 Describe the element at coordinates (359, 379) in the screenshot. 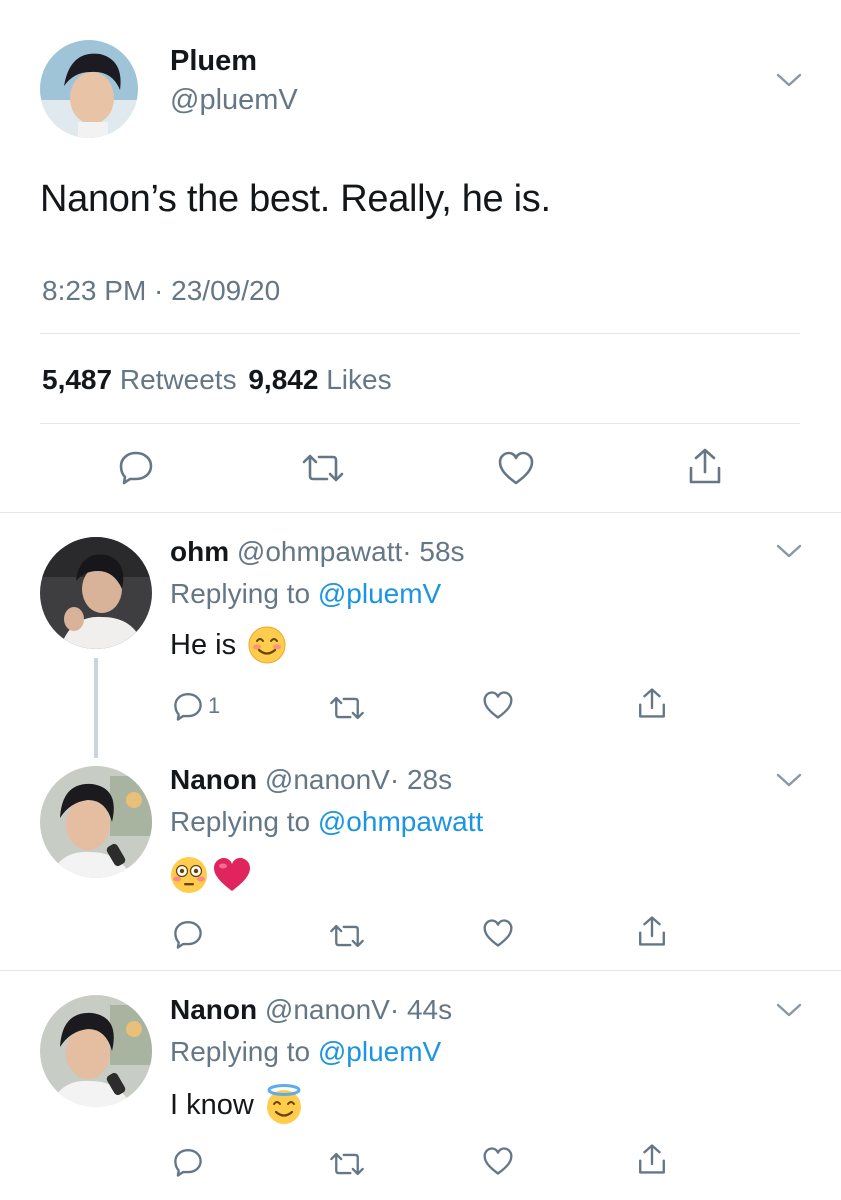

I see `likes-label: Likes` at that location.